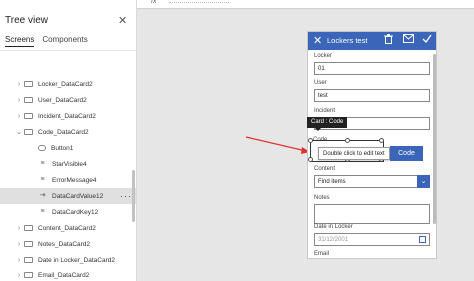  I want to click on tree-item-starvisible: ≡ StarVisible4, so click(68, 164).